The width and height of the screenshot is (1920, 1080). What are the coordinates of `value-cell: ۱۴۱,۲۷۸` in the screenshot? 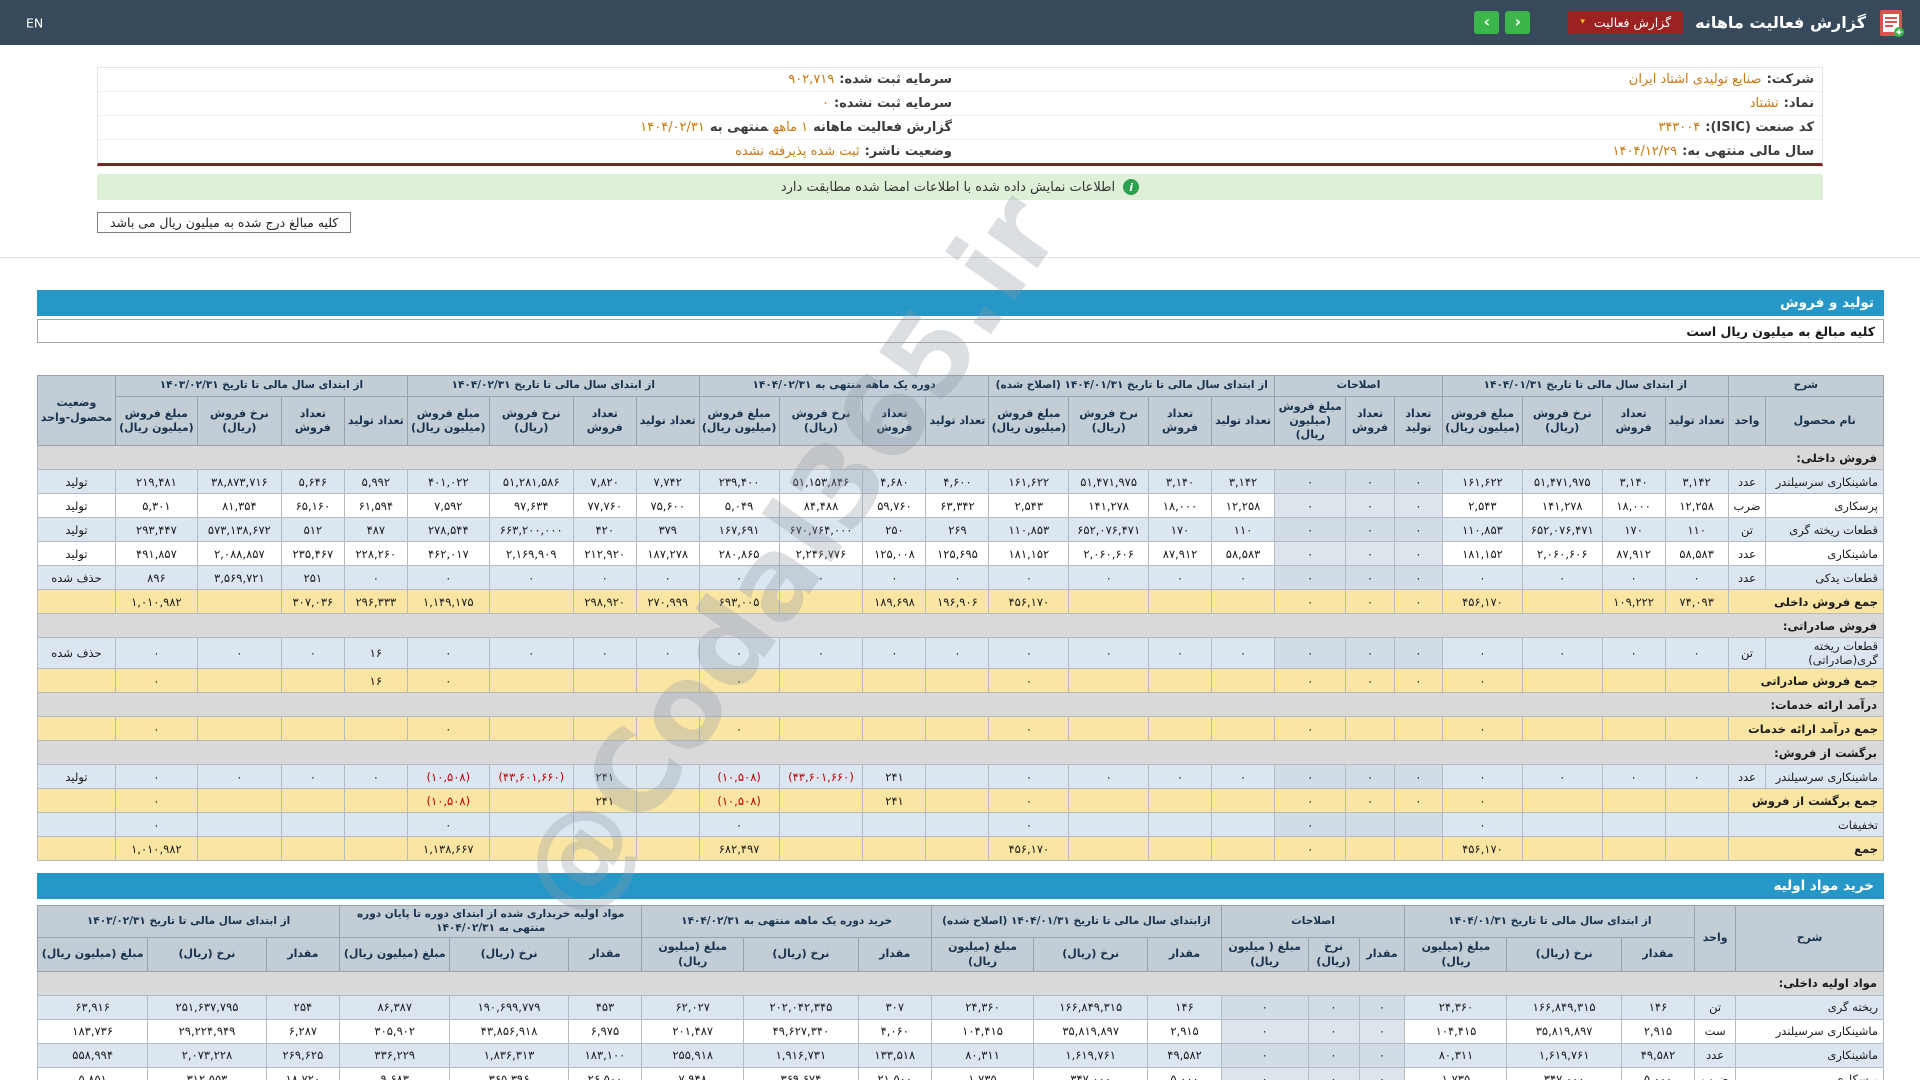 It's located at (1562, 505).